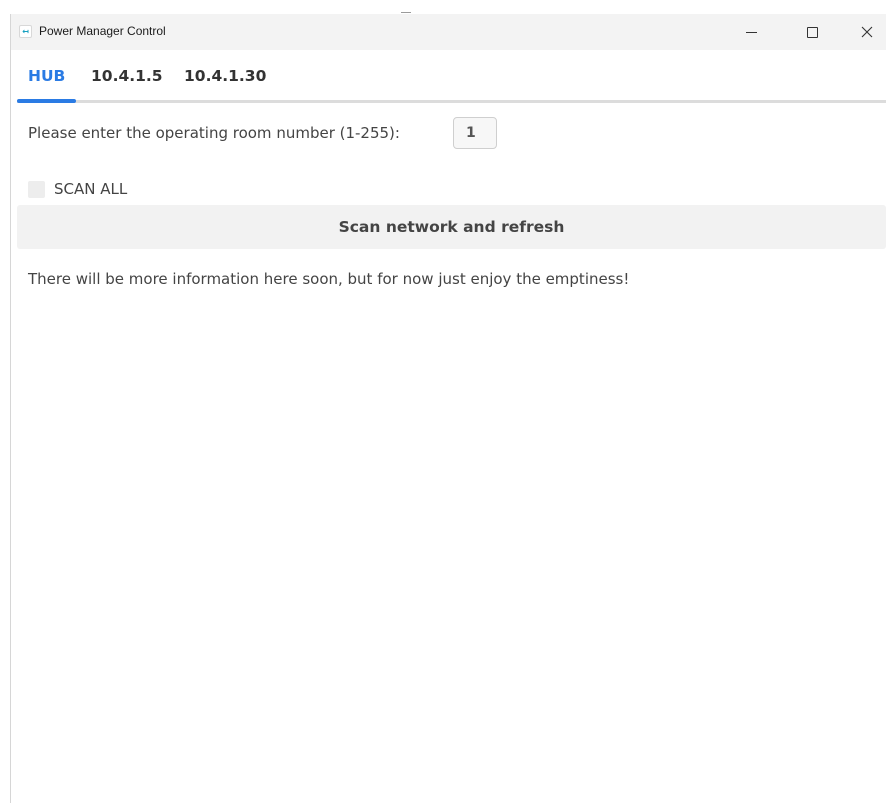  I want to click on maximize-button, so click(812, 32).